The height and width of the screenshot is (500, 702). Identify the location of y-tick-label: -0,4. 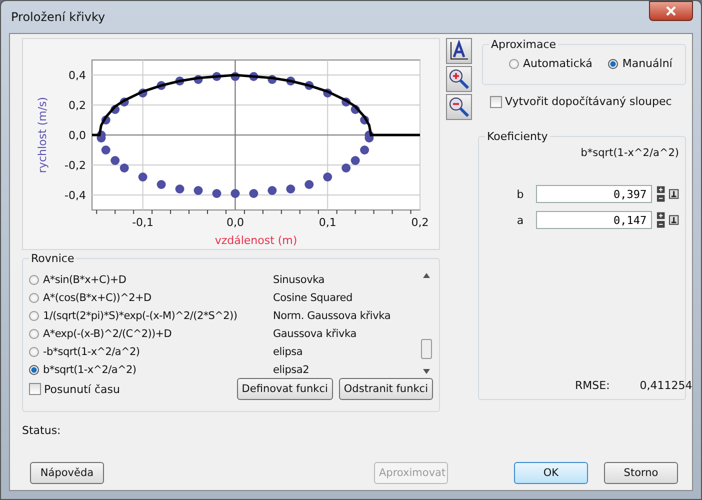
(75, 195).